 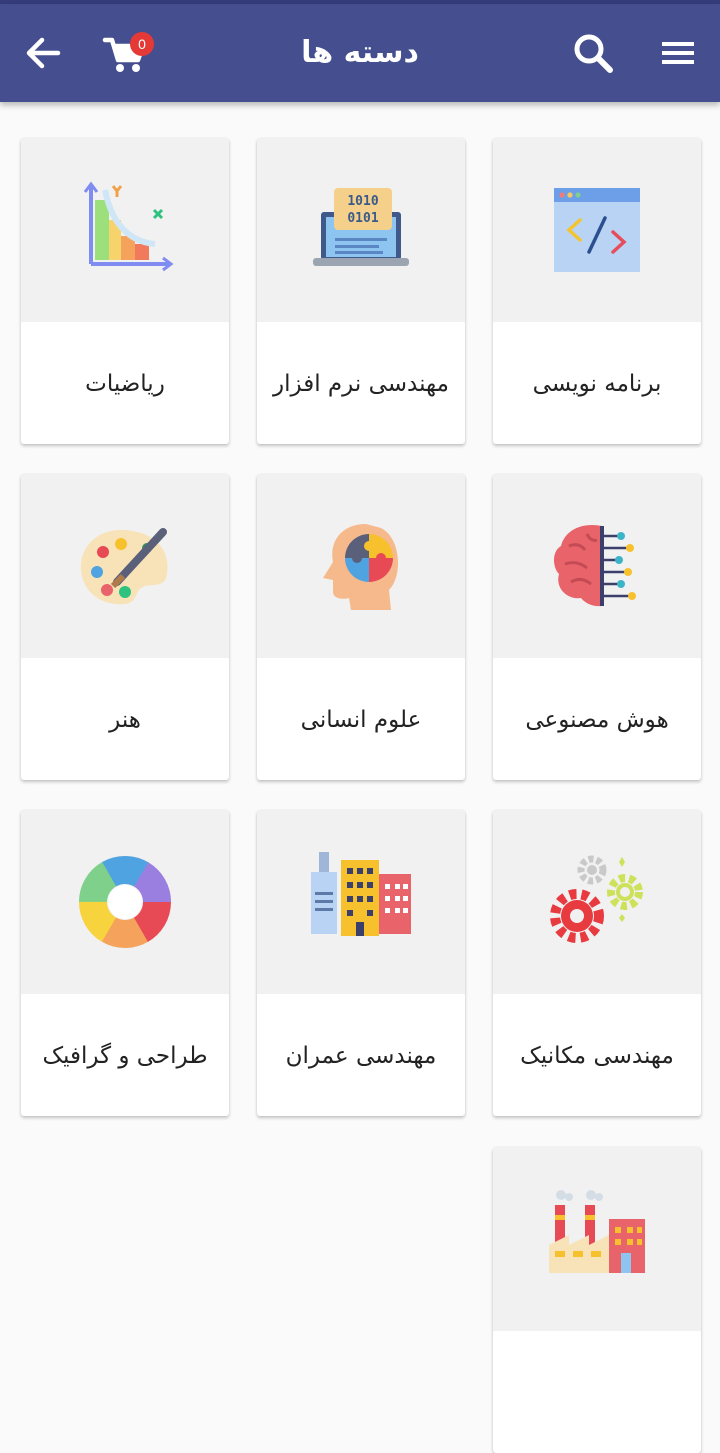 I want to click on category-label: مهندسی عمران, so click(x=361, y=1056).